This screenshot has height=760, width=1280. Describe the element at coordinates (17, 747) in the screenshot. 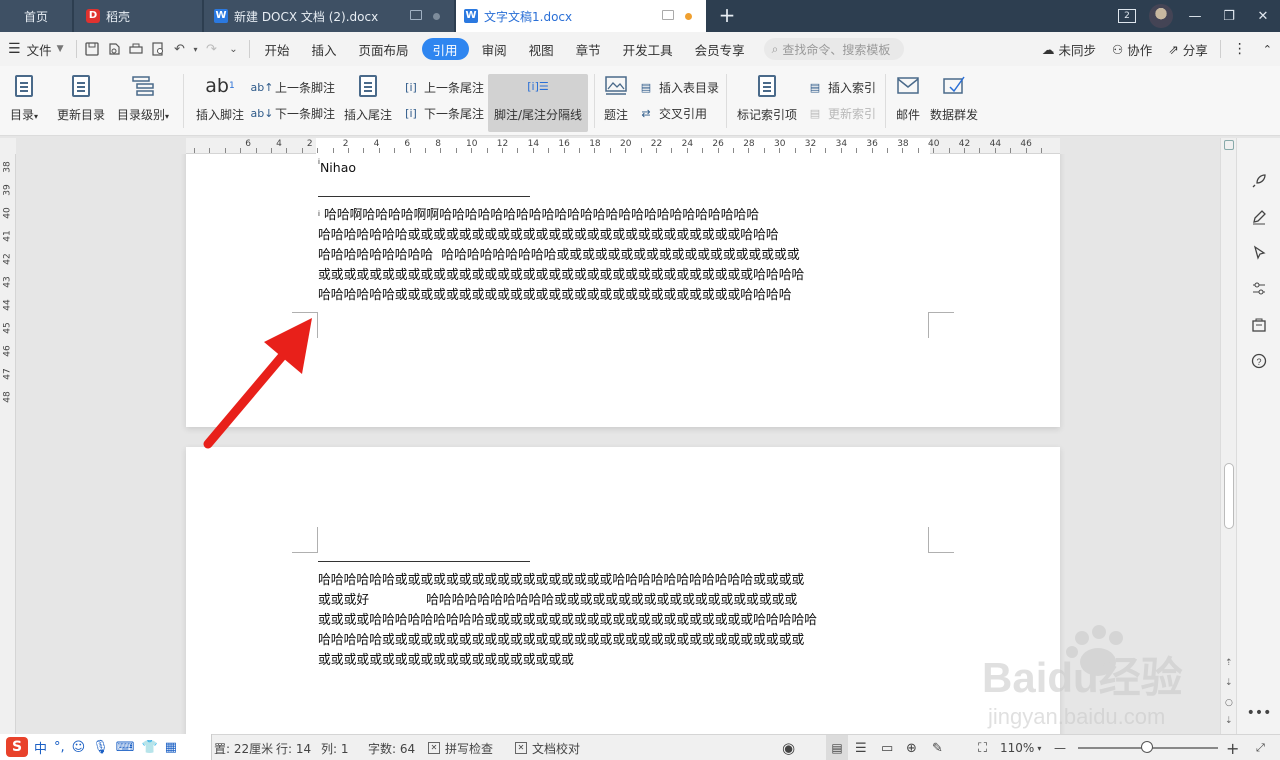

I see `sogou-logo-icon: S` at that location.